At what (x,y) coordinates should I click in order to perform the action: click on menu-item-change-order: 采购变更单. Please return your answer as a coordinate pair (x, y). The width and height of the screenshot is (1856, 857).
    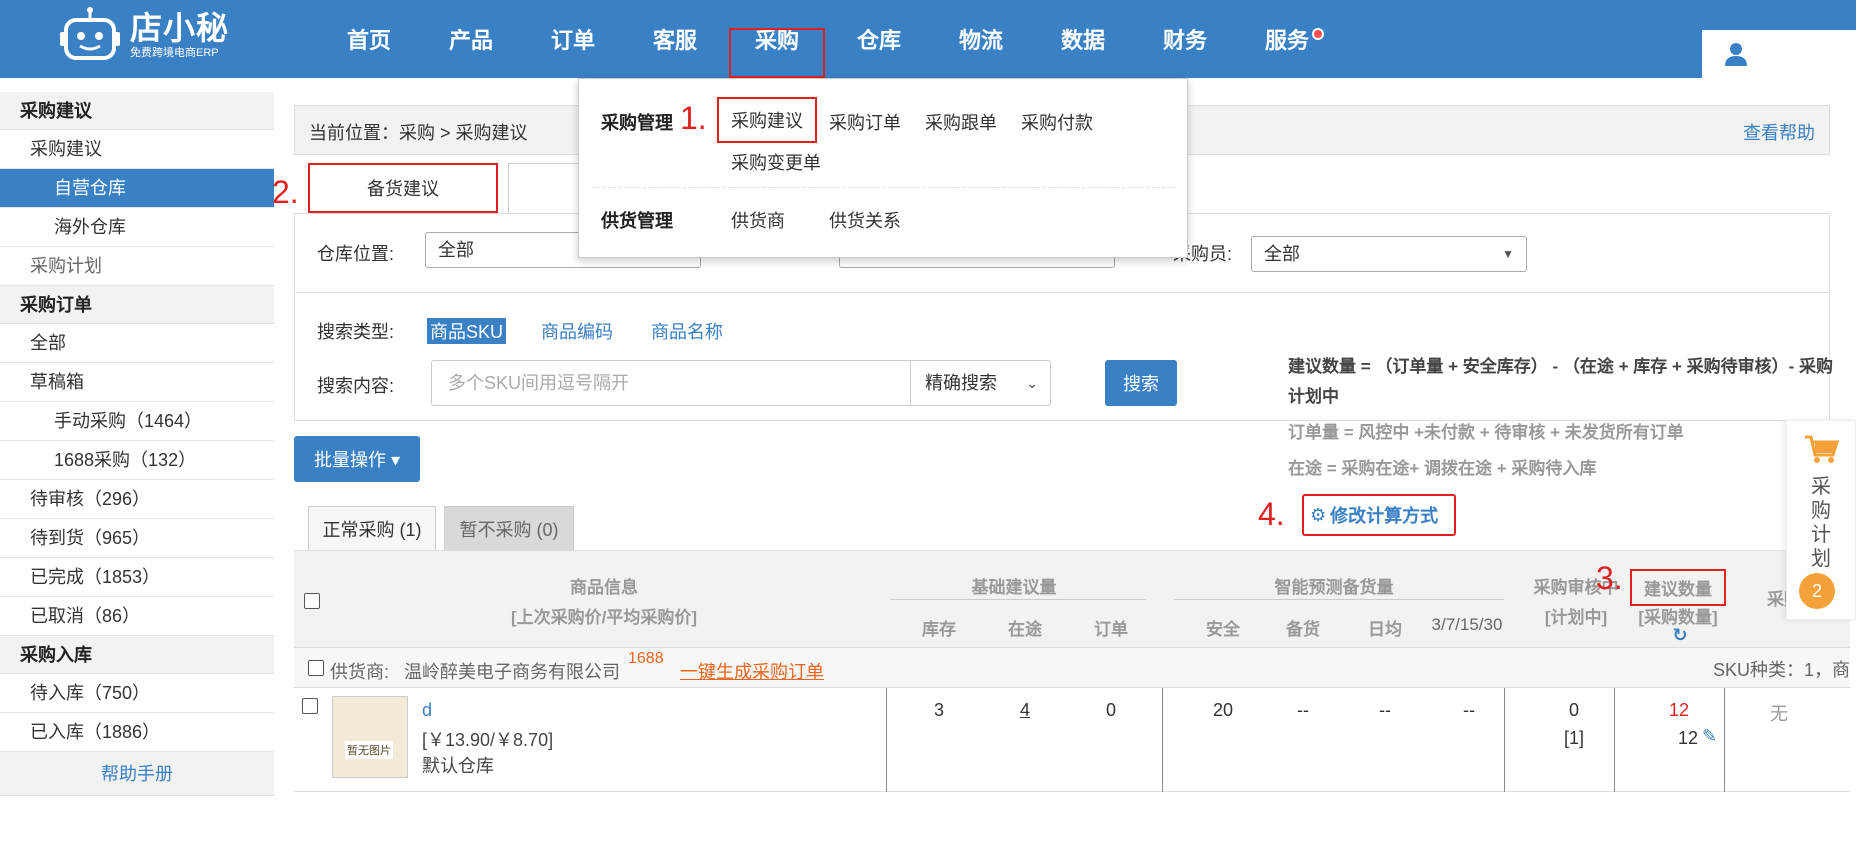
    Looking at the image, I should click on (776, 162).